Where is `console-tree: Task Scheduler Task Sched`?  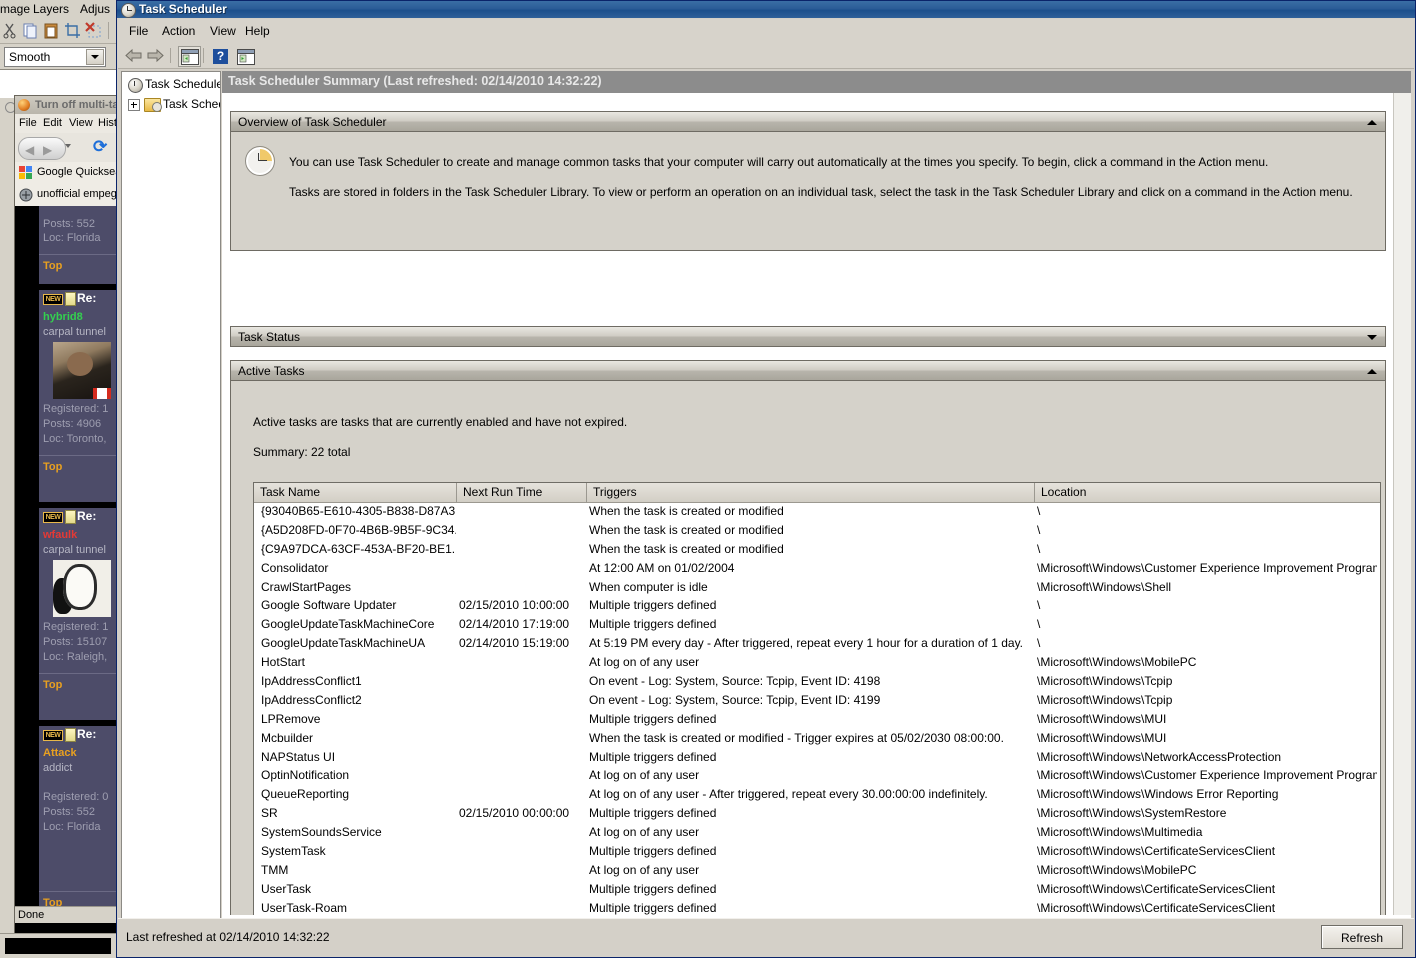
console-tree: Task Scheduler Task Sched is located at coordinates (171, 505).